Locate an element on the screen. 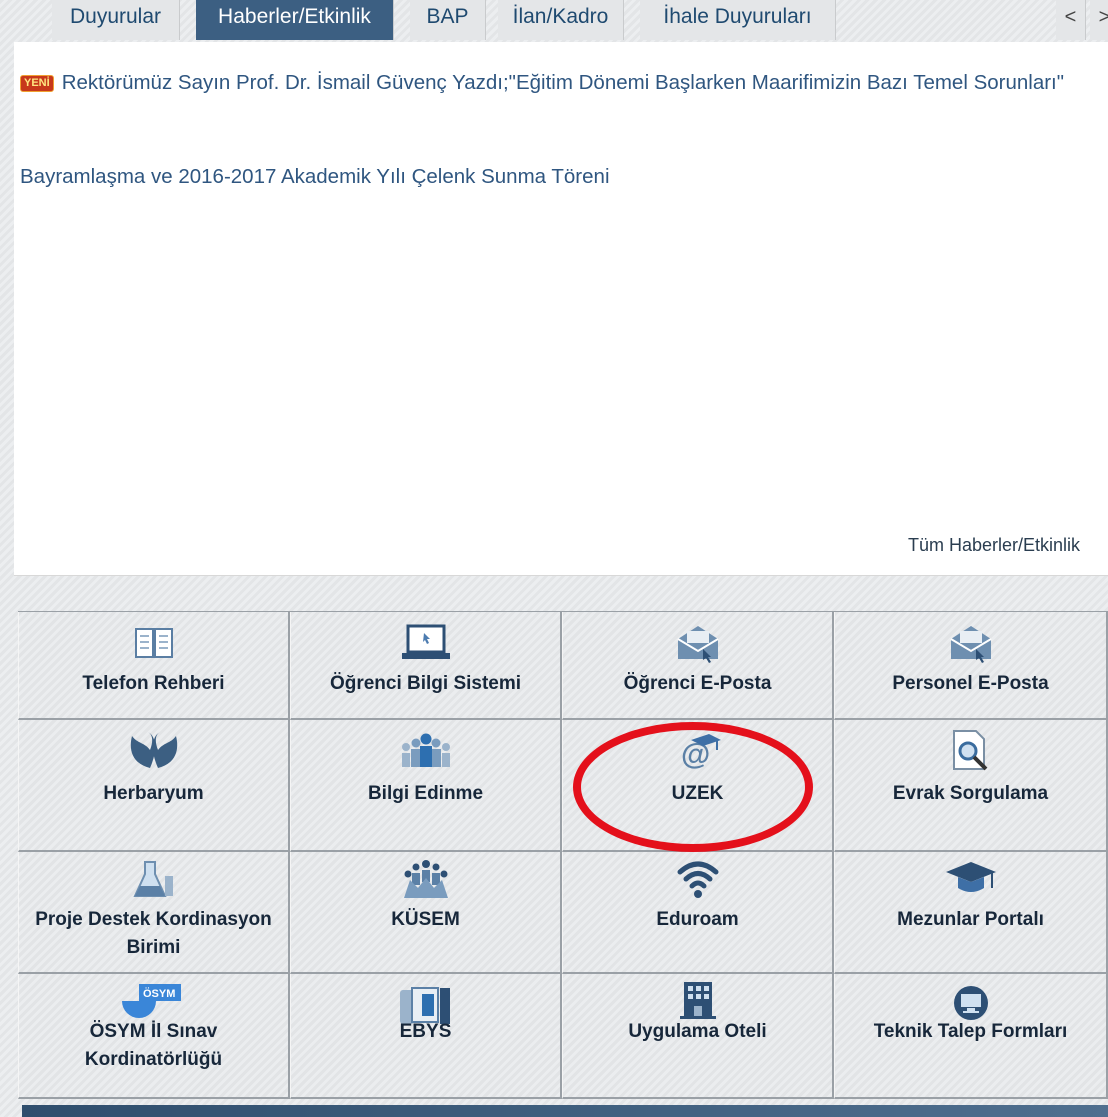 The width and height of the screenshot is (1108, 1117). svg-text: ÖSYM is located at coordinates (159, 993).